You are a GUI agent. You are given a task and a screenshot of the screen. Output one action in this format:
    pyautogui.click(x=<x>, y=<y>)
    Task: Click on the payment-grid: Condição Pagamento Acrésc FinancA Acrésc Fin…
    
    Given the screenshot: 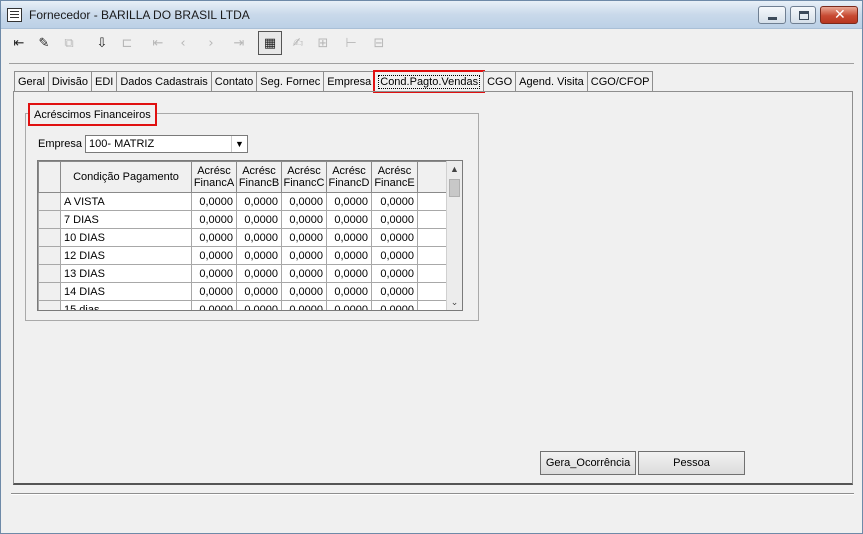 What is the action you would take?
    pyautogui.click(x=250, y=235)
    